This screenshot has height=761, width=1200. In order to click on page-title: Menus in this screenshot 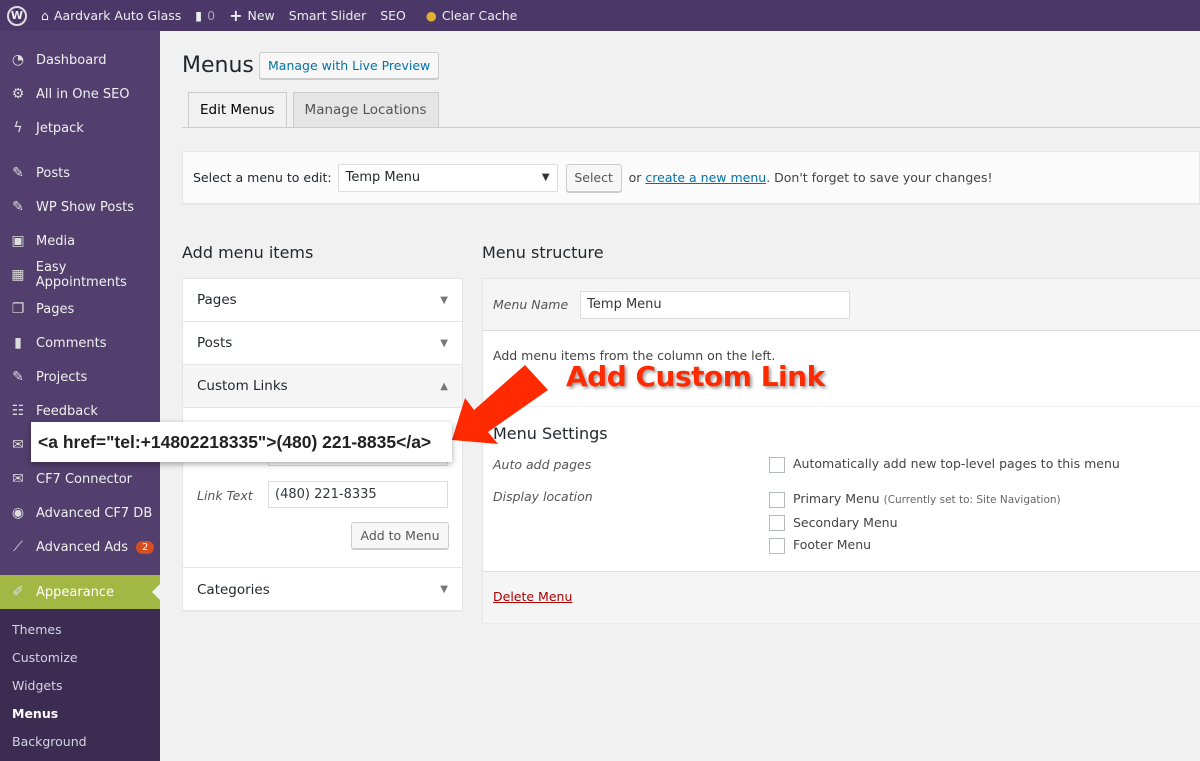, I will do `click(218, 65)`.